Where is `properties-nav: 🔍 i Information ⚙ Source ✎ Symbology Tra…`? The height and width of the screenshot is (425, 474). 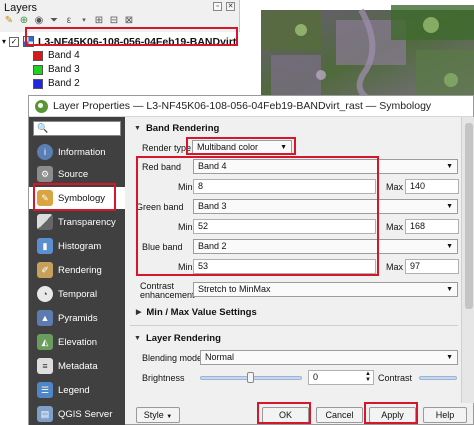
properties-nav: 🔍 i Information ⚙ Source ✎ Symbology Tra… is located at coordinates (77, 271).